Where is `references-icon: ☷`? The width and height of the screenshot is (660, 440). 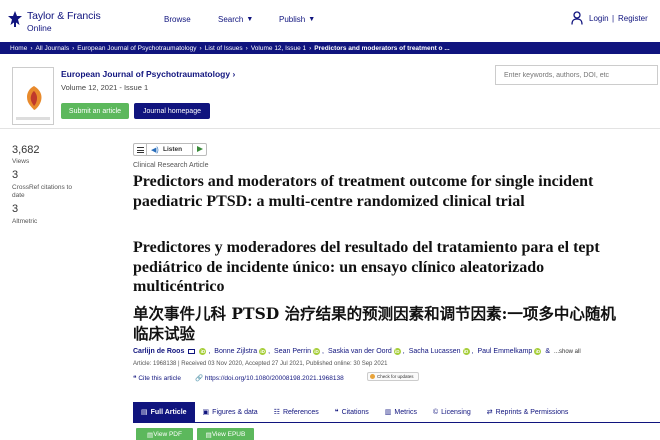
references-icon: ☷ is located at coordinates (276, 412).